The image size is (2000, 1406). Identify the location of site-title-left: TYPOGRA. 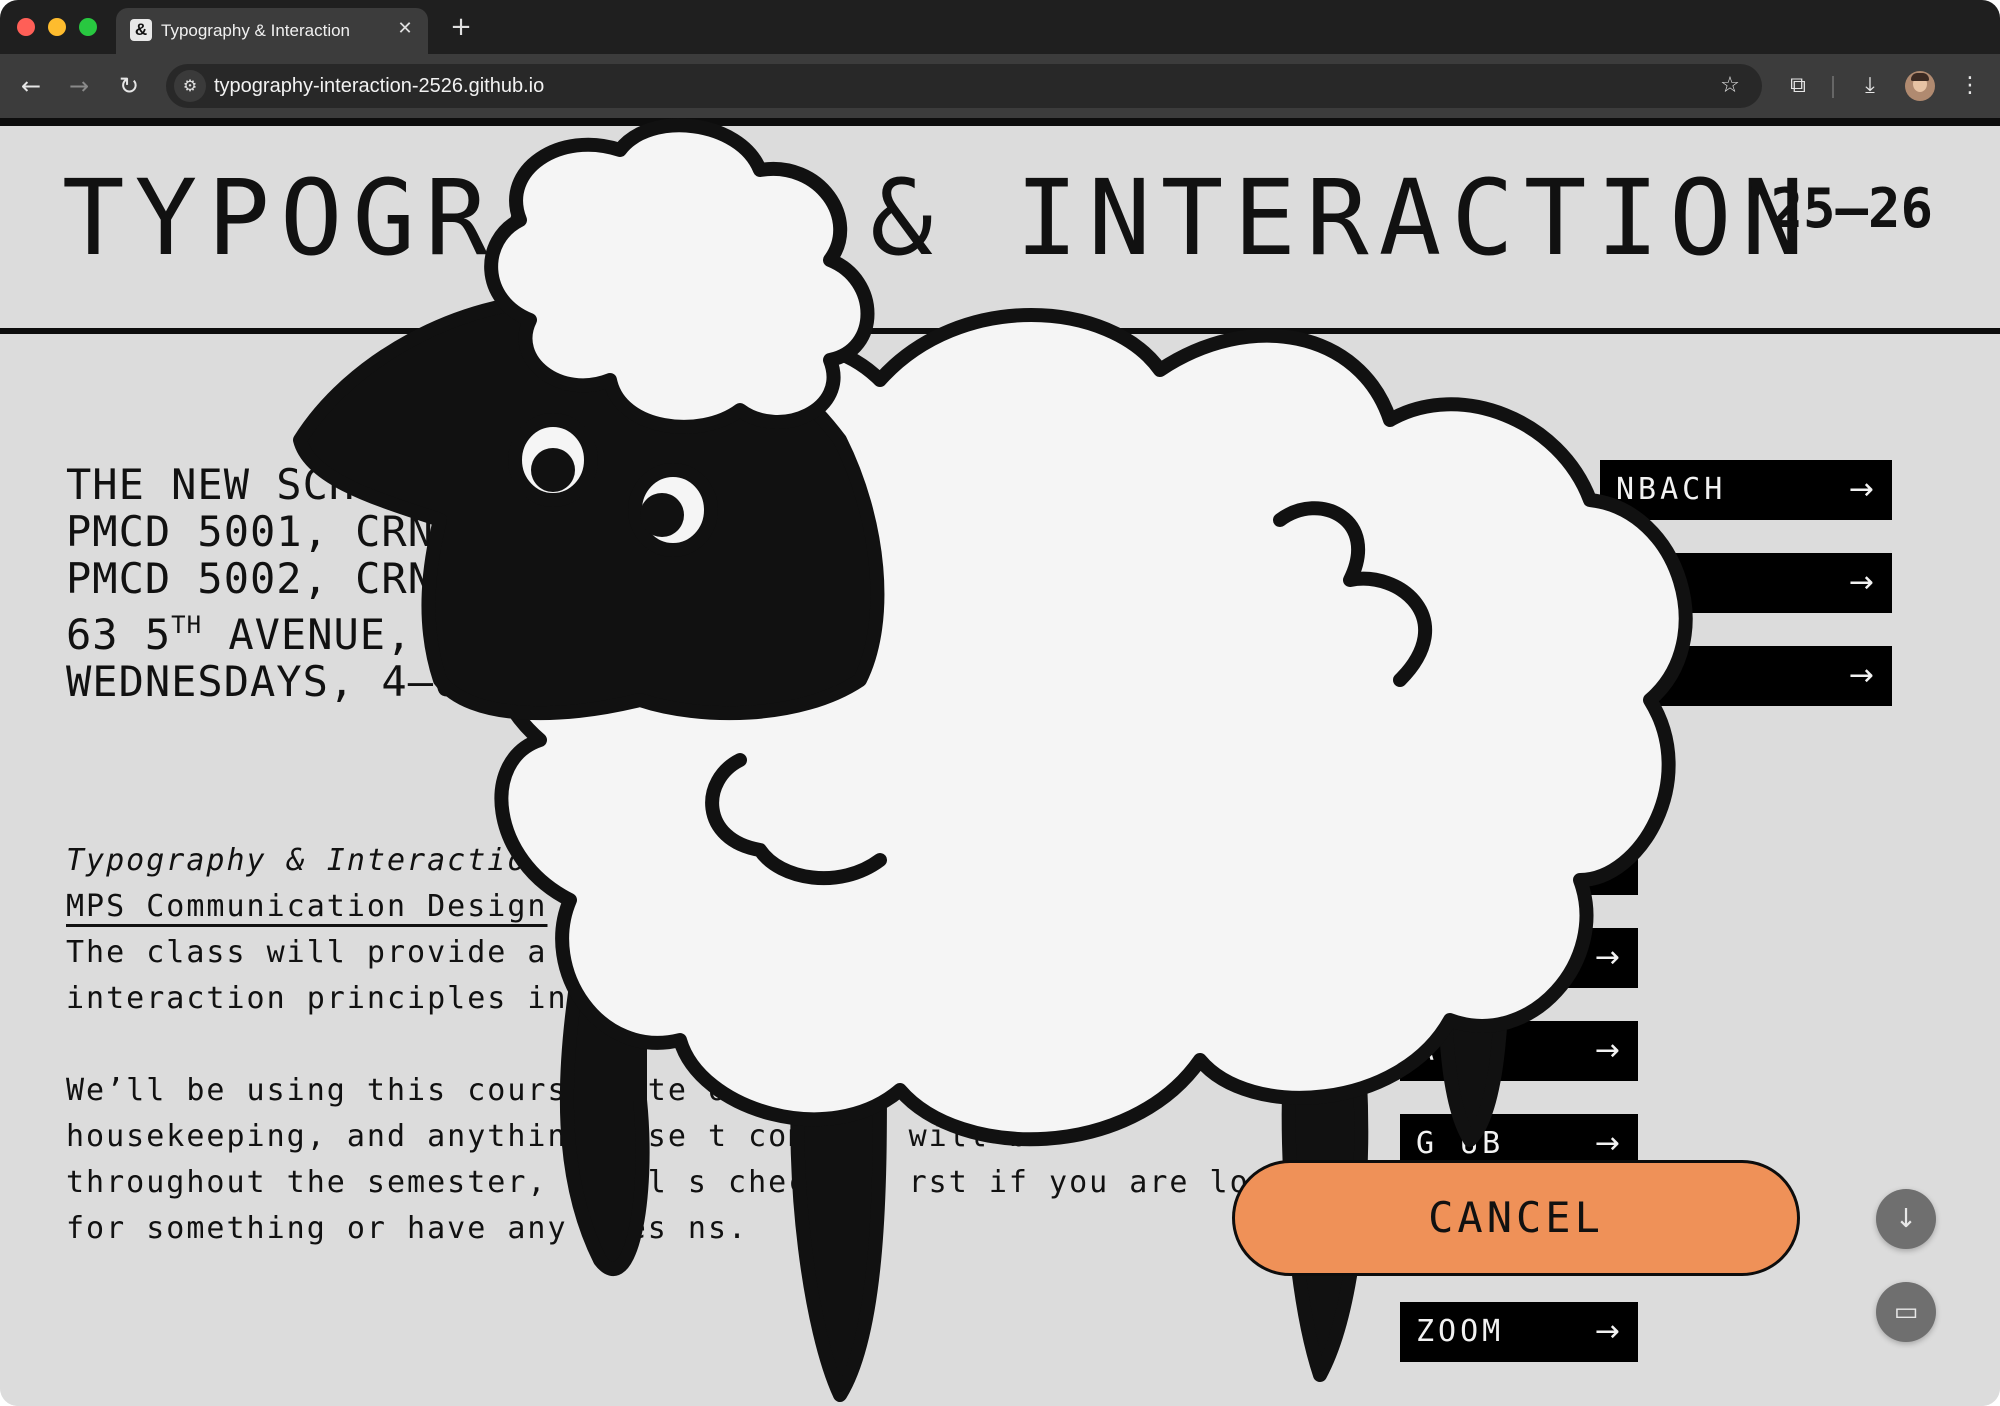
(316, 218).